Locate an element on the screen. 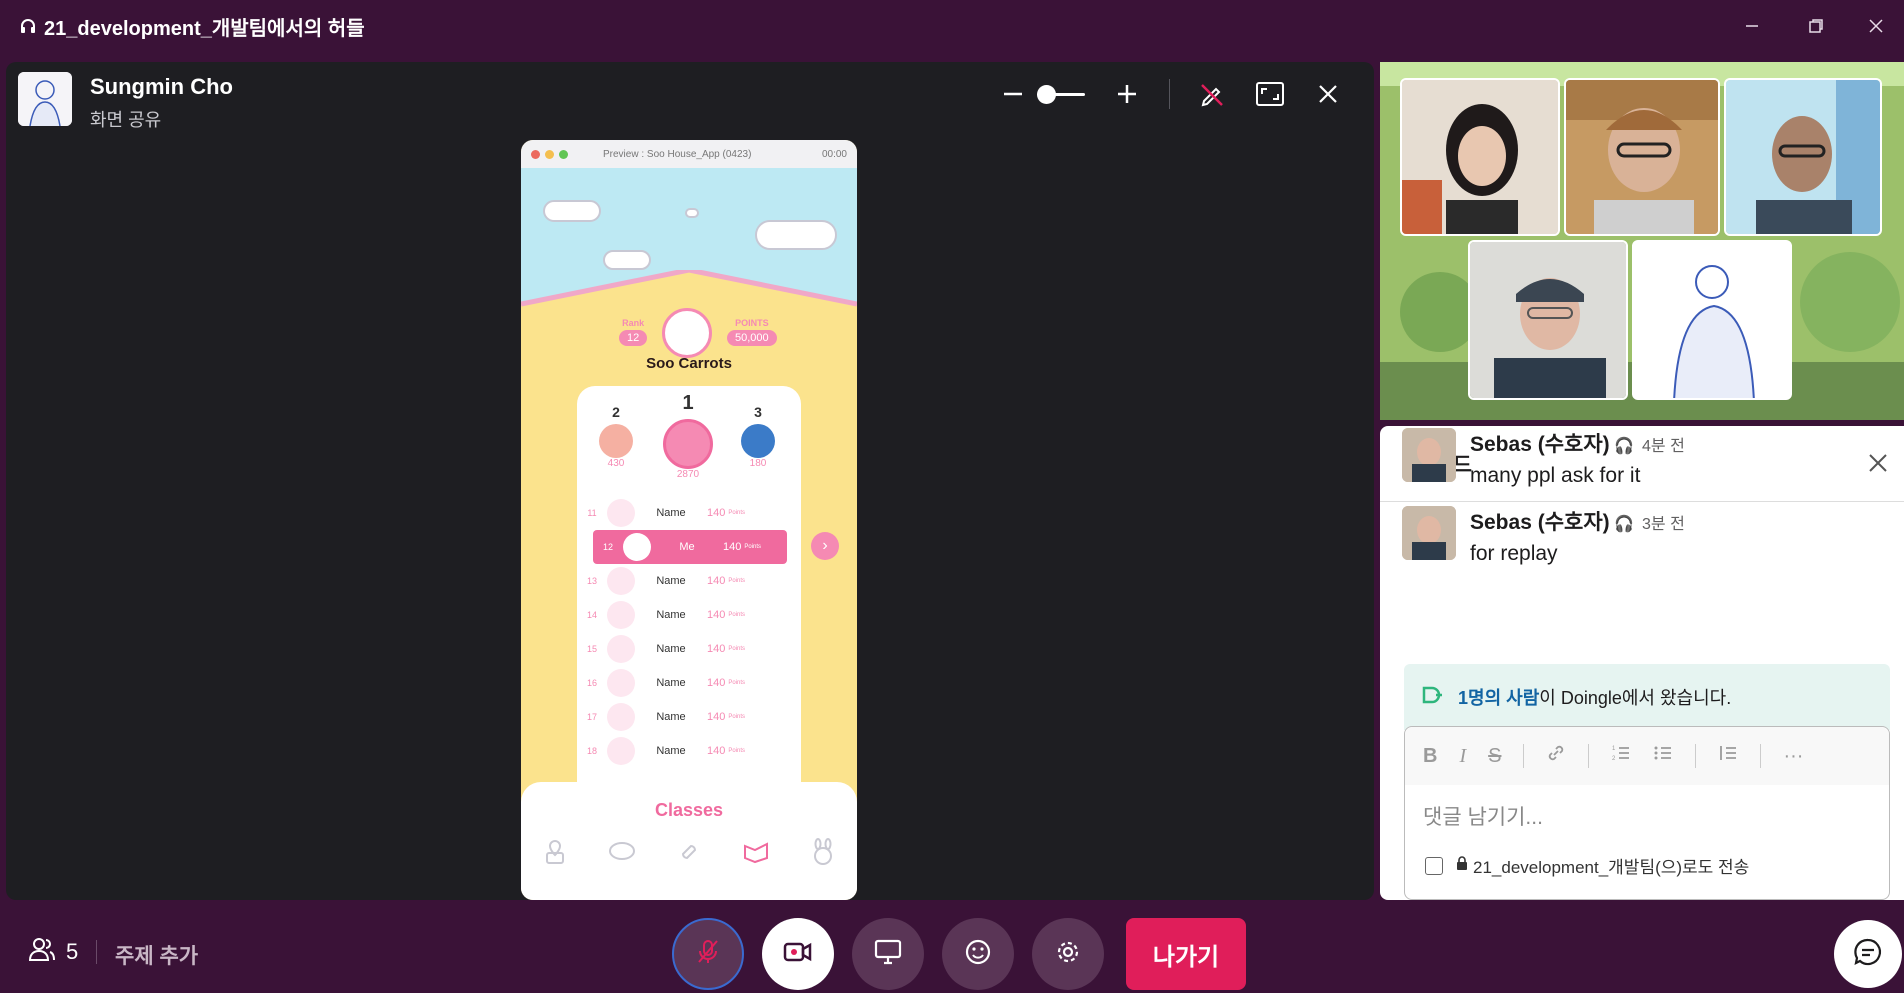 The height and width of the screenshot is (993, 1904). podium-second: 2 430 is located at coordinates (616, 436).